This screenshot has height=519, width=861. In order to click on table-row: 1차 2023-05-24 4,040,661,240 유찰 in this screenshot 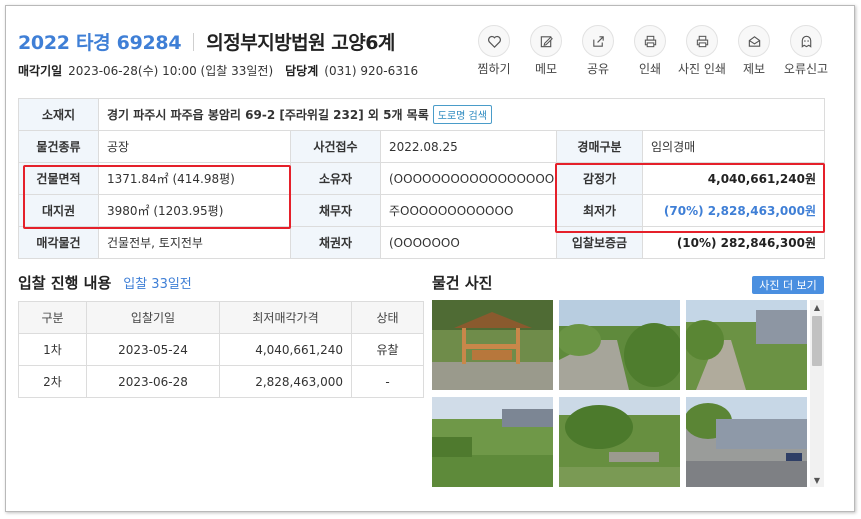, I will do `click(221, 349)`.